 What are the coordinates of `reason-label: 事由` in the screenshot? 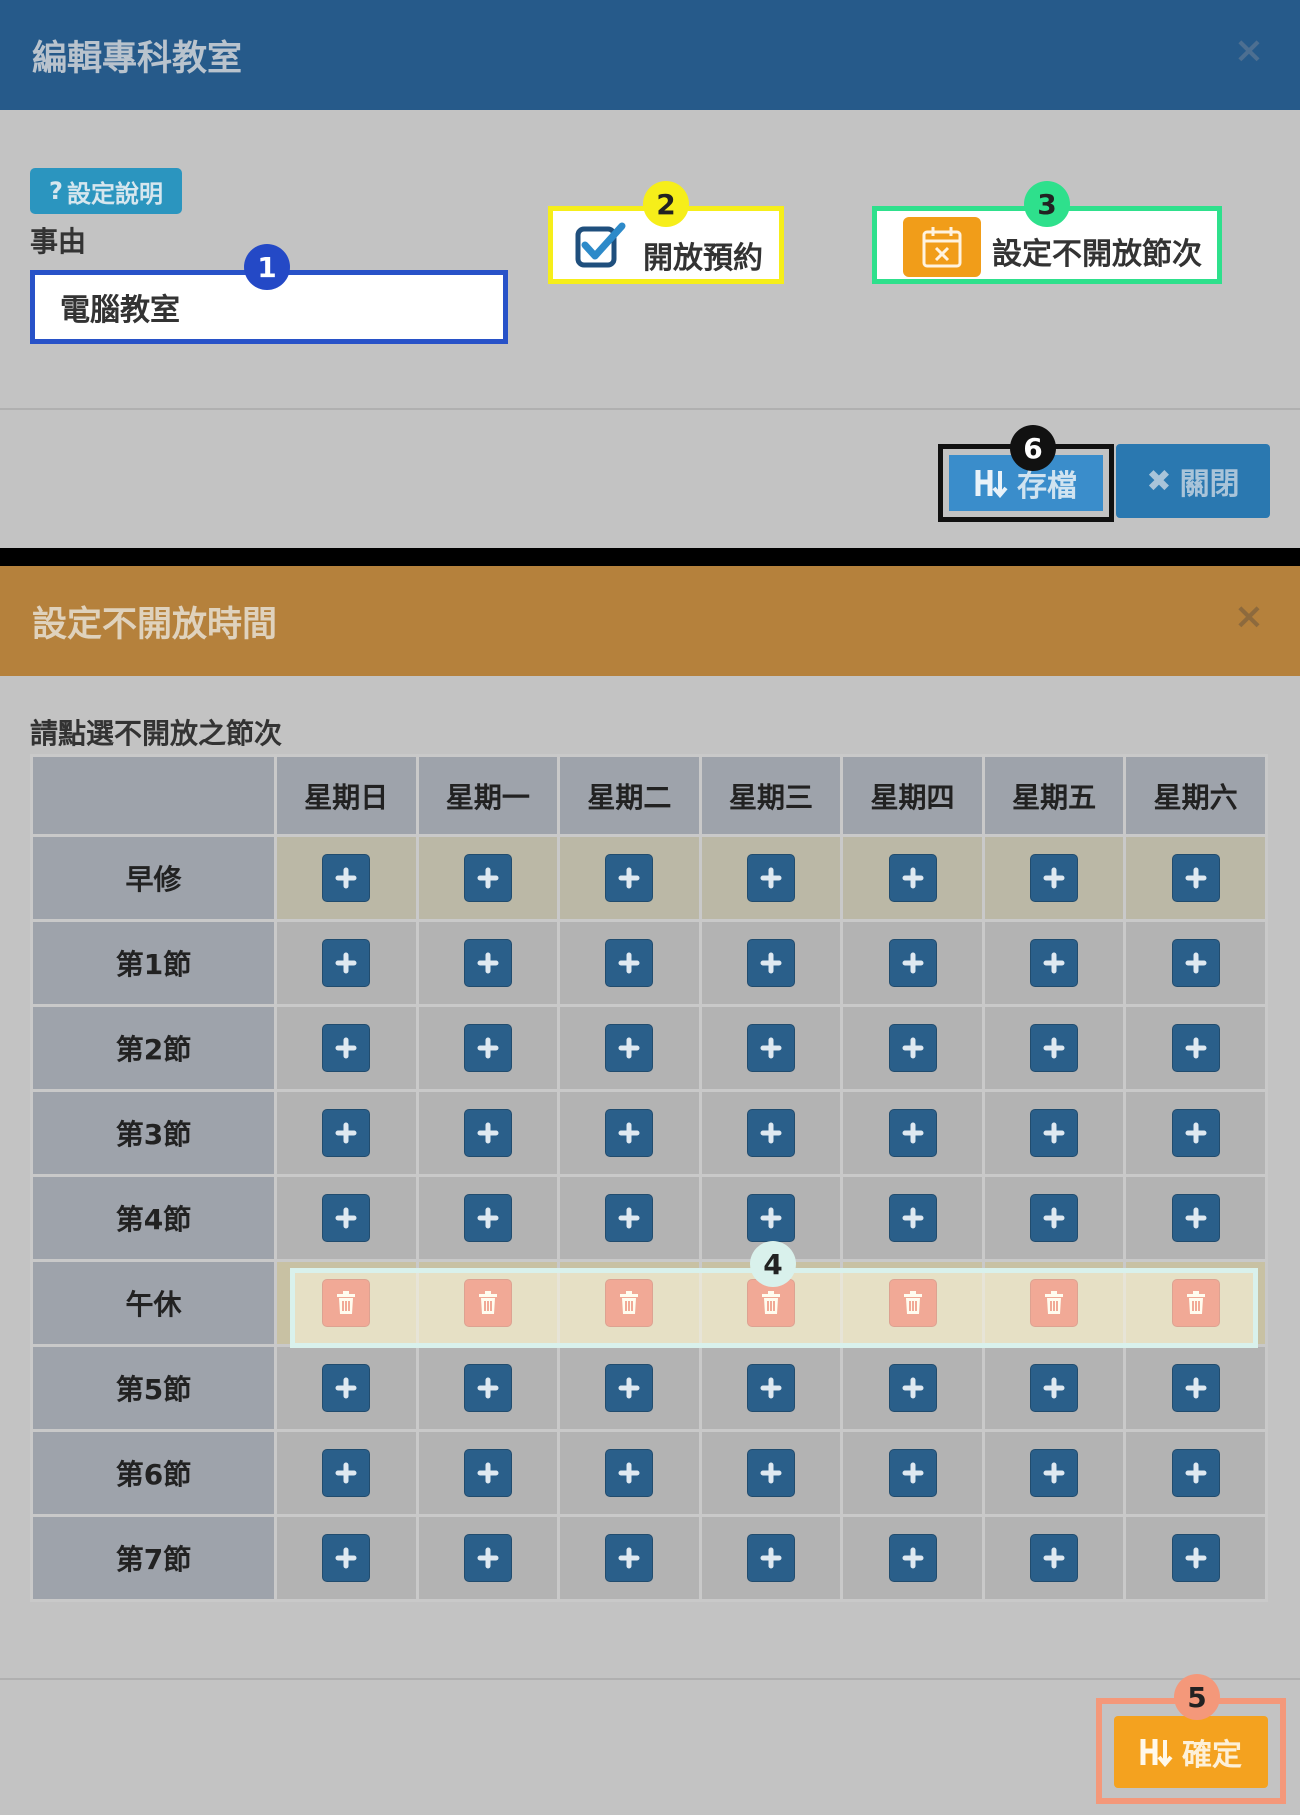 It's located at (58, 241).